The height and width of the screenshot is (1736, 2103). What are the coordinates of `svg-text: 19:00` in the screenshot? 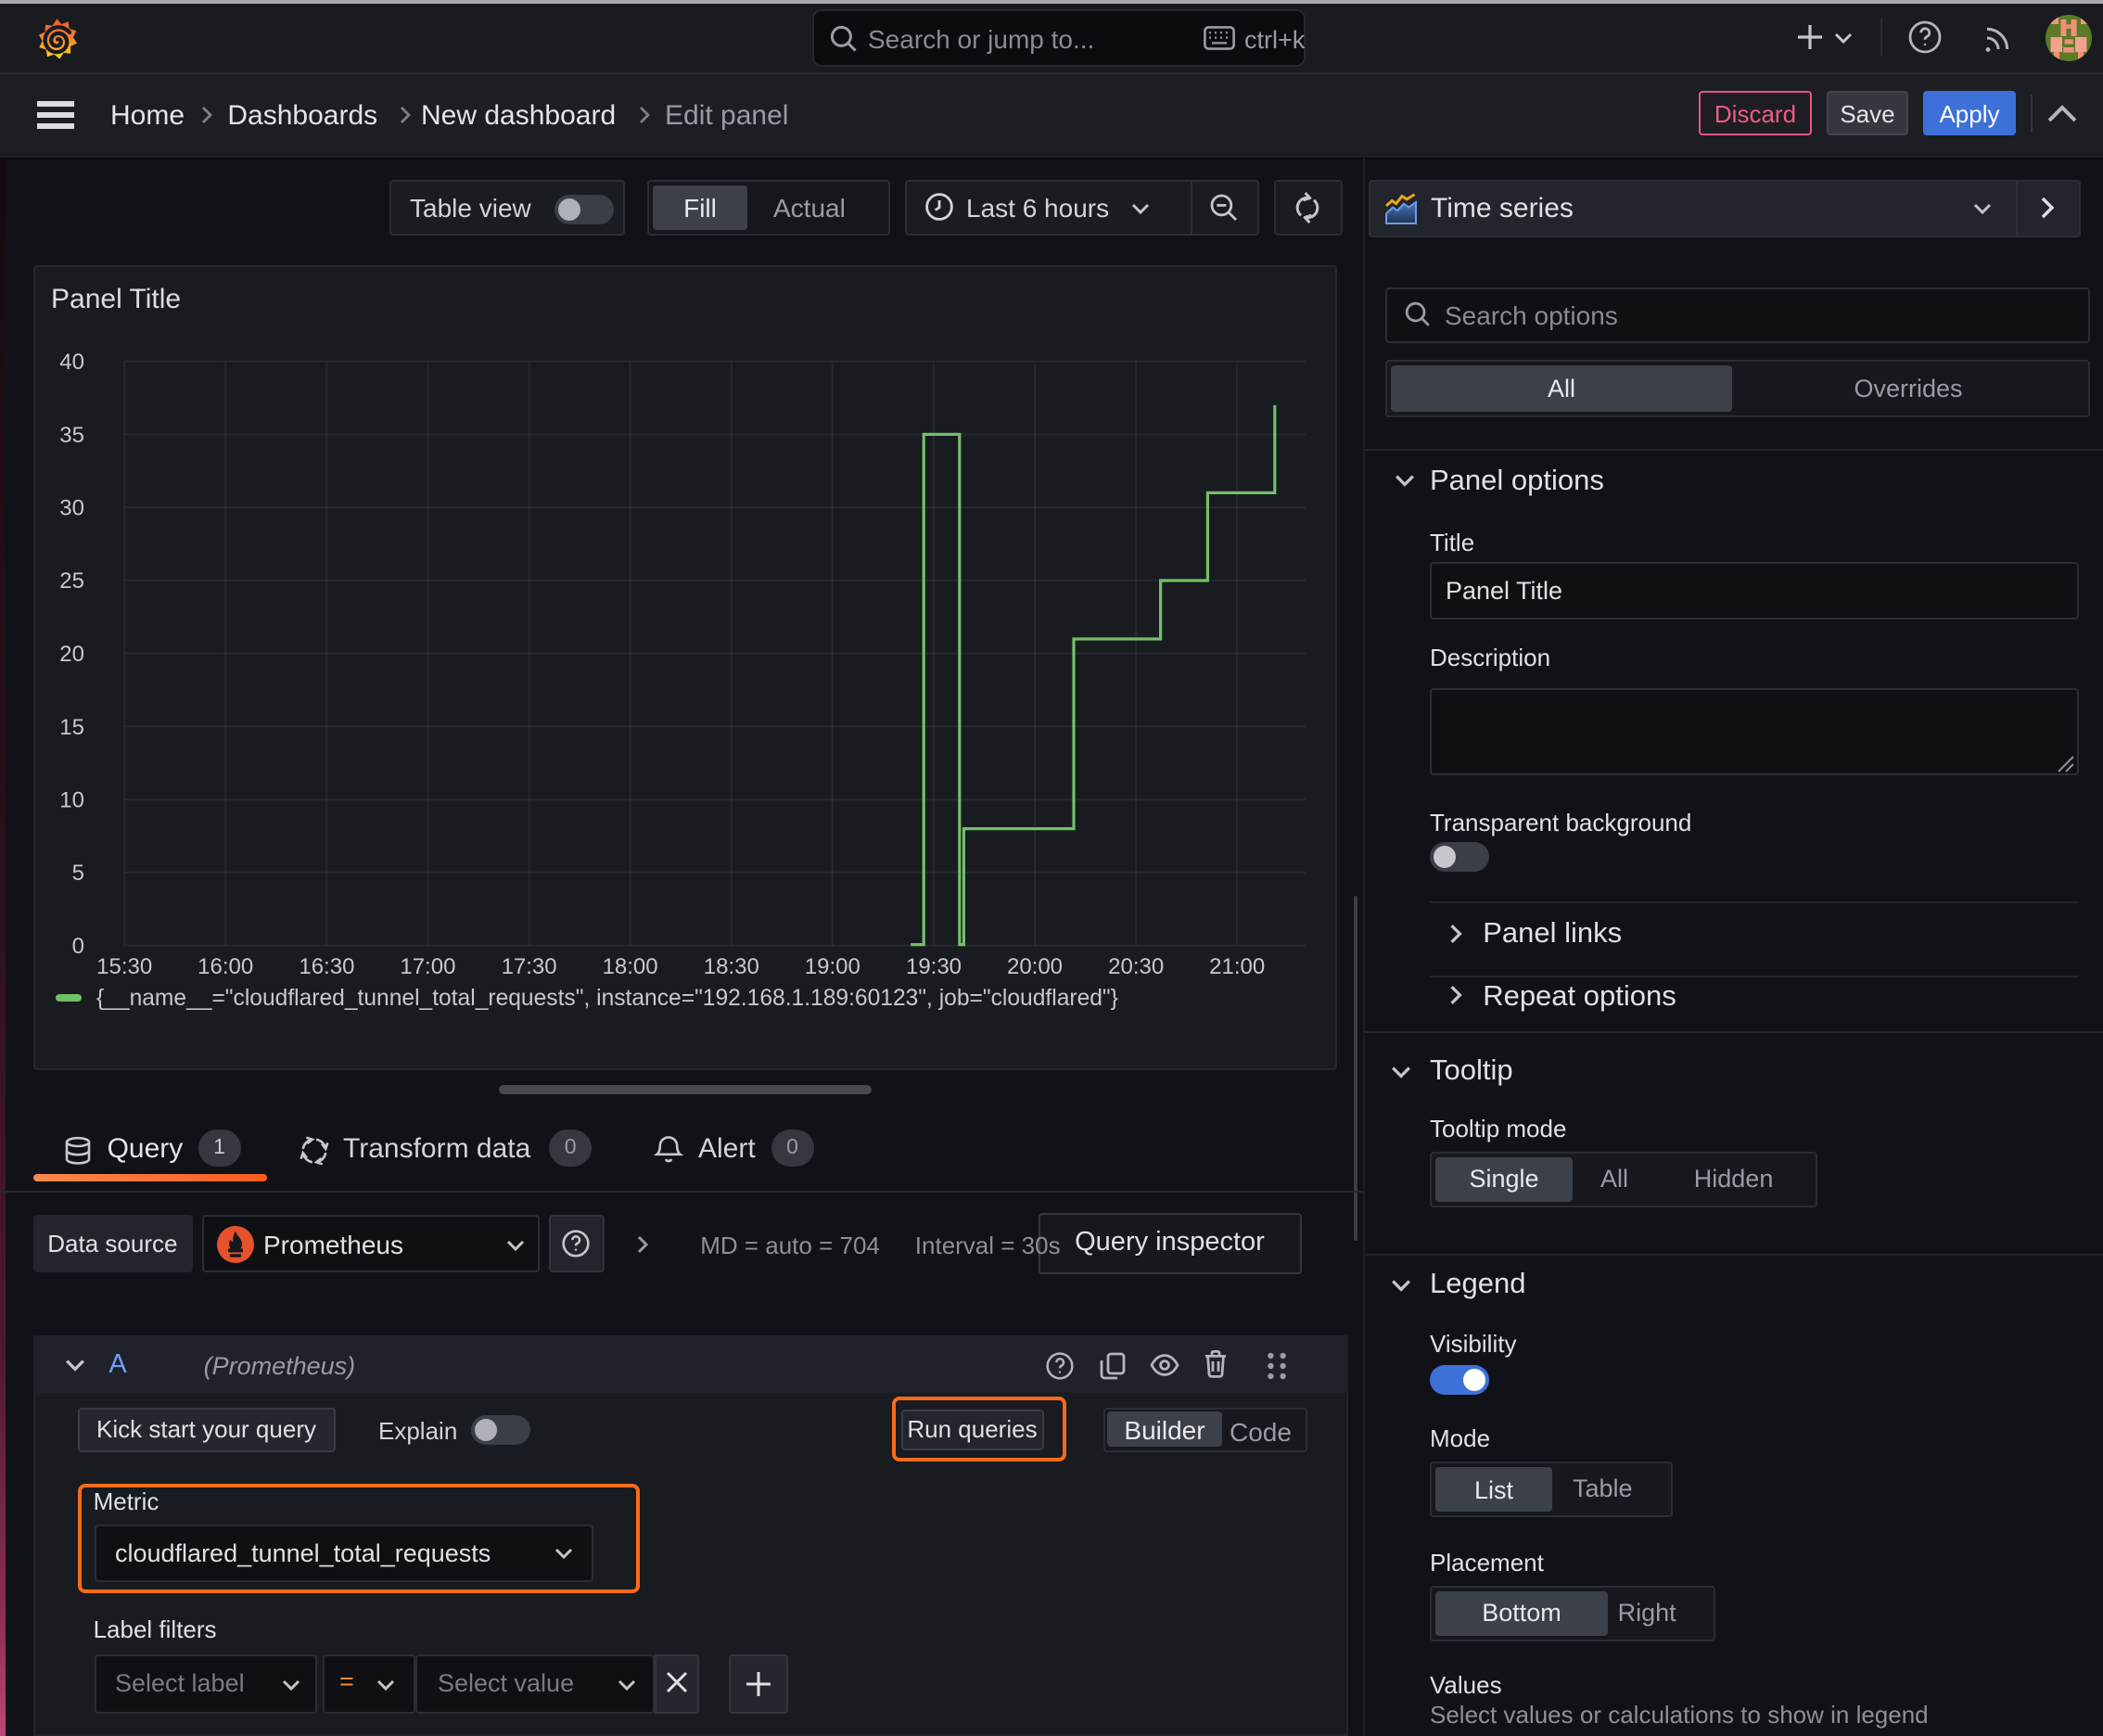 It's located at (832, 966).